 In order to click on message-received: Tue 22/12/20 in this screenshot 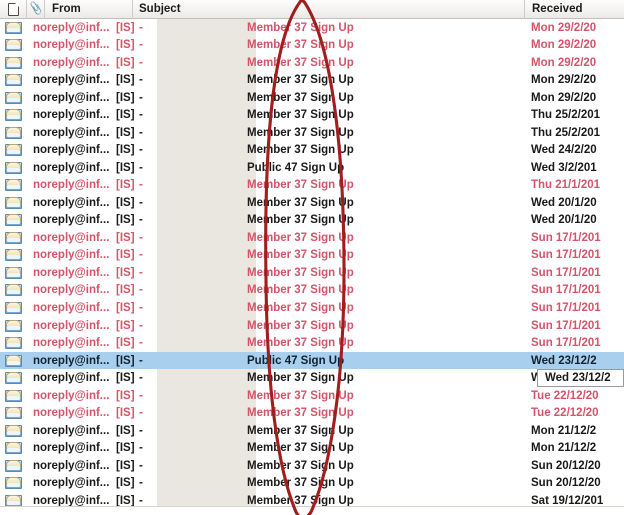, I will do `click(565, 413)`.